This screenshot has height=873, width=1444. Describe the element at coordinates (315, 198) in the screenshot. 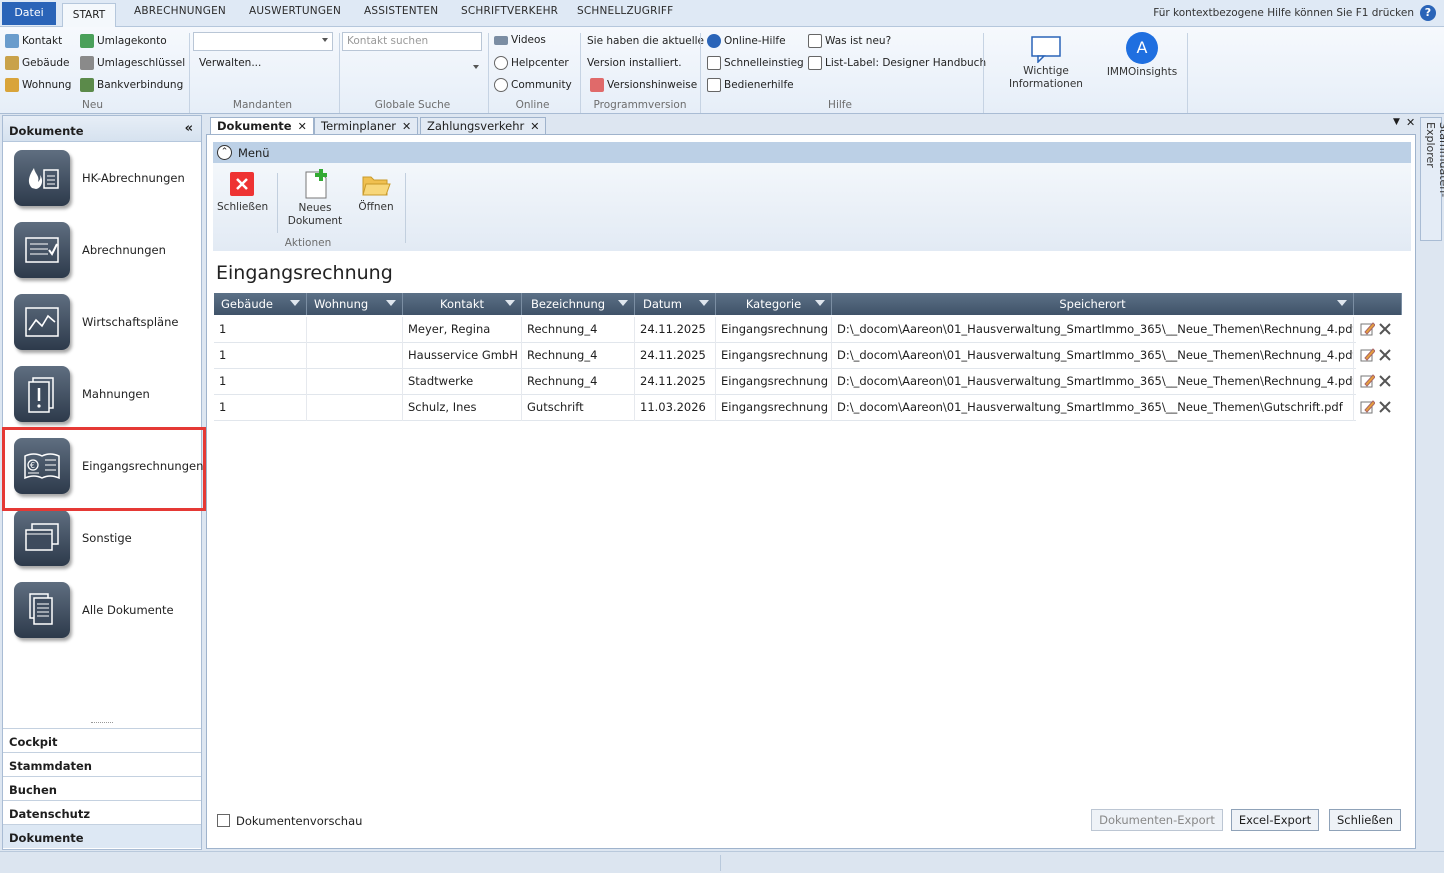

I see `new-document-button: Neues Dokument` at that location.